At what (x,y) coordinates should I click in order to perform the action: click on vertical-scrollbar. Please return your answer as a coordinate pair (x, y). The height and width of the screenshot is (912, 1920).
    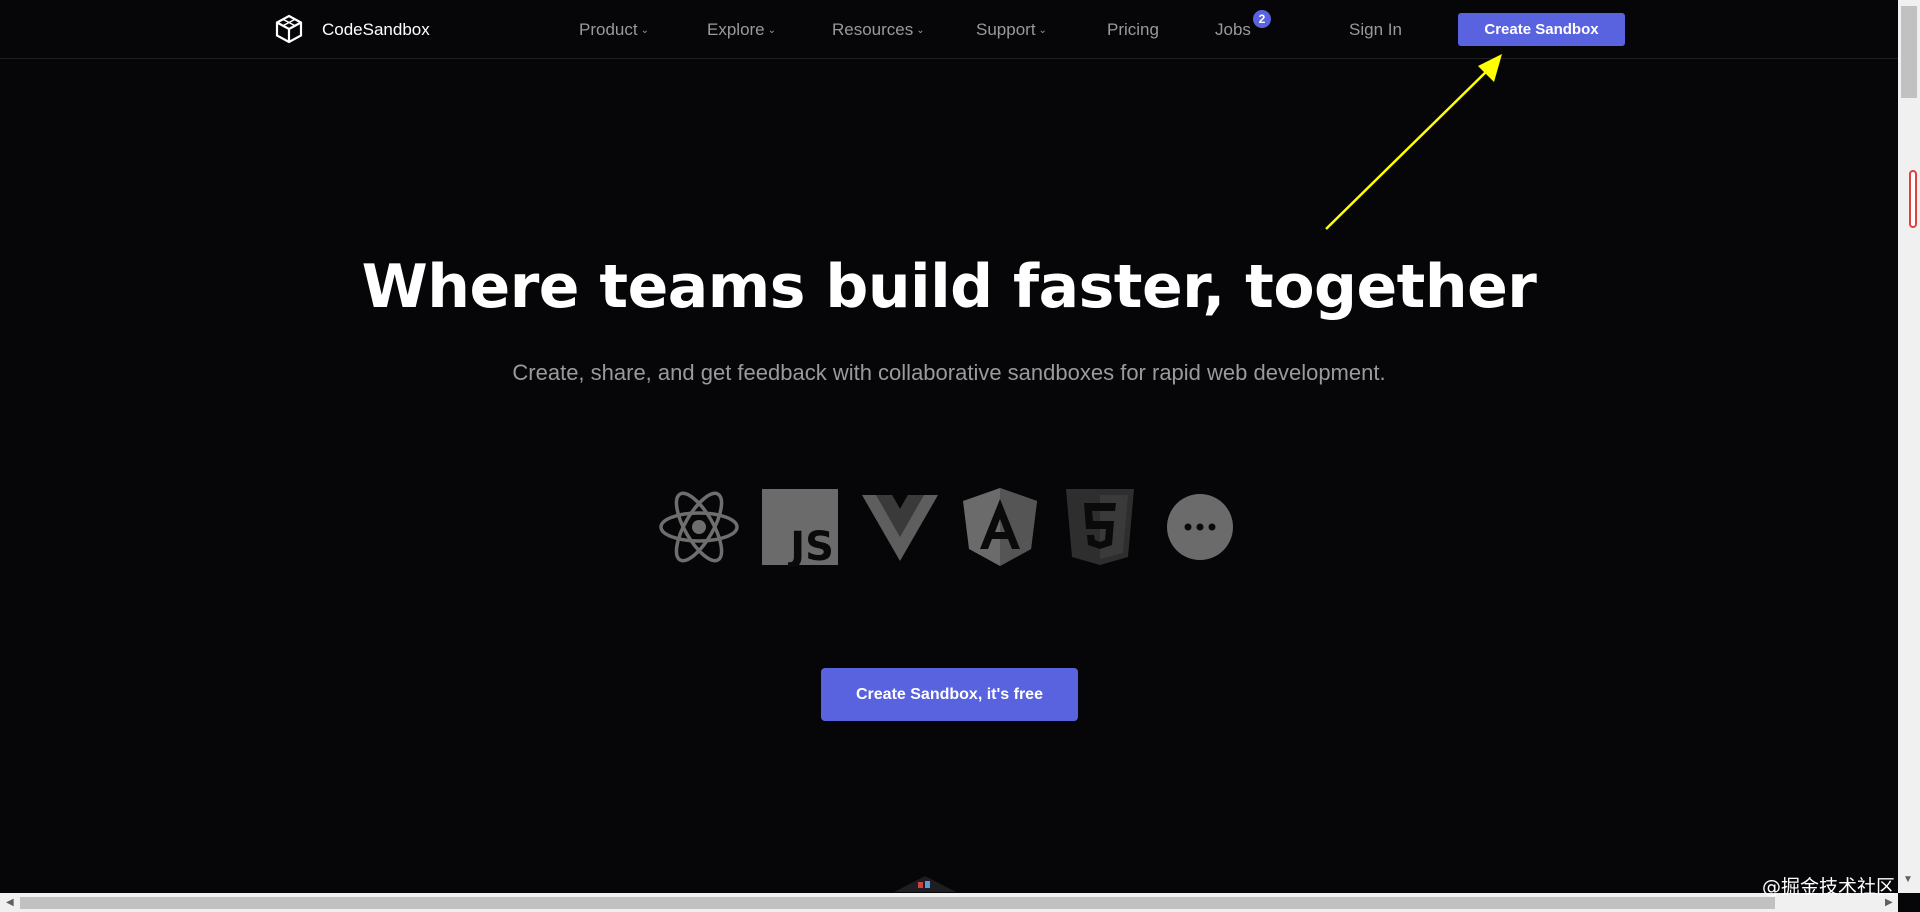
    Looking at the image, I should click on (1909, 446).